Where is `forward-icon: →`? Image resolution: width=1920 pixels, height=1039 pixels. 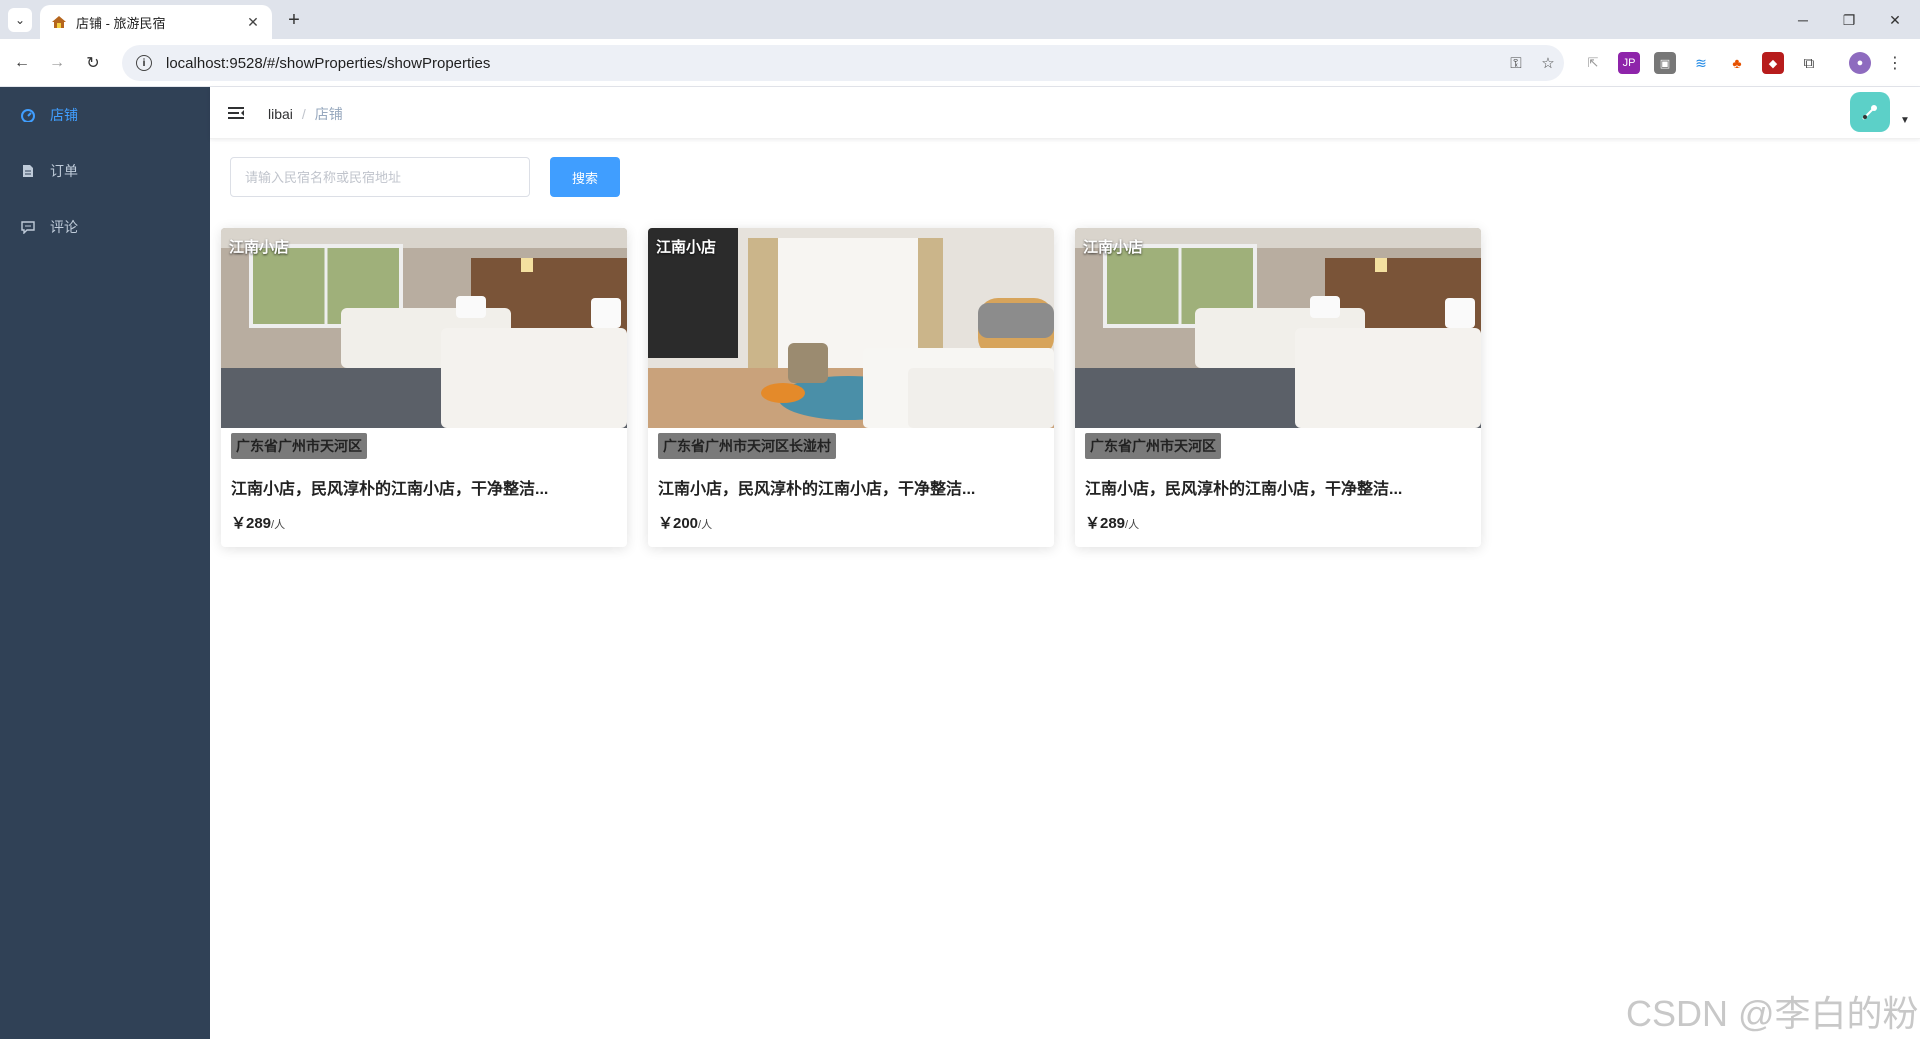
forward-icon: → is located at coordinates (57, 63).